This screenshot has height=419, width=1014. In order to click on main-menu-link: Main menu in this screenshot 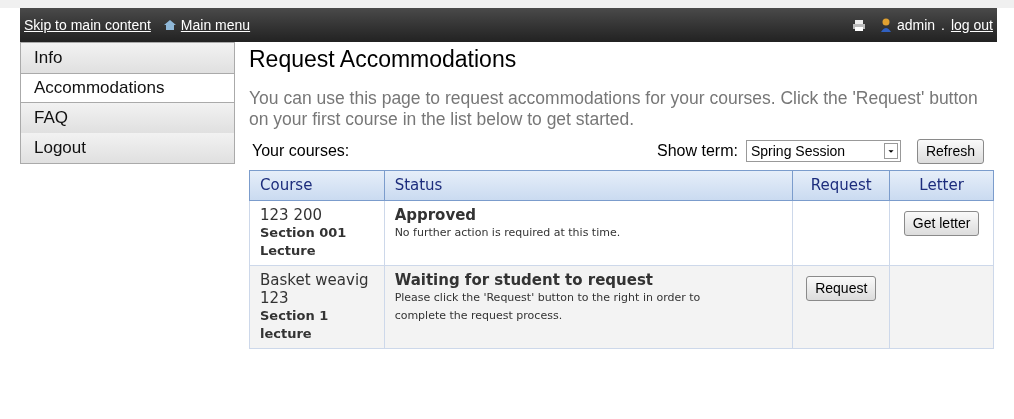, I will do `click(206, 25)`.